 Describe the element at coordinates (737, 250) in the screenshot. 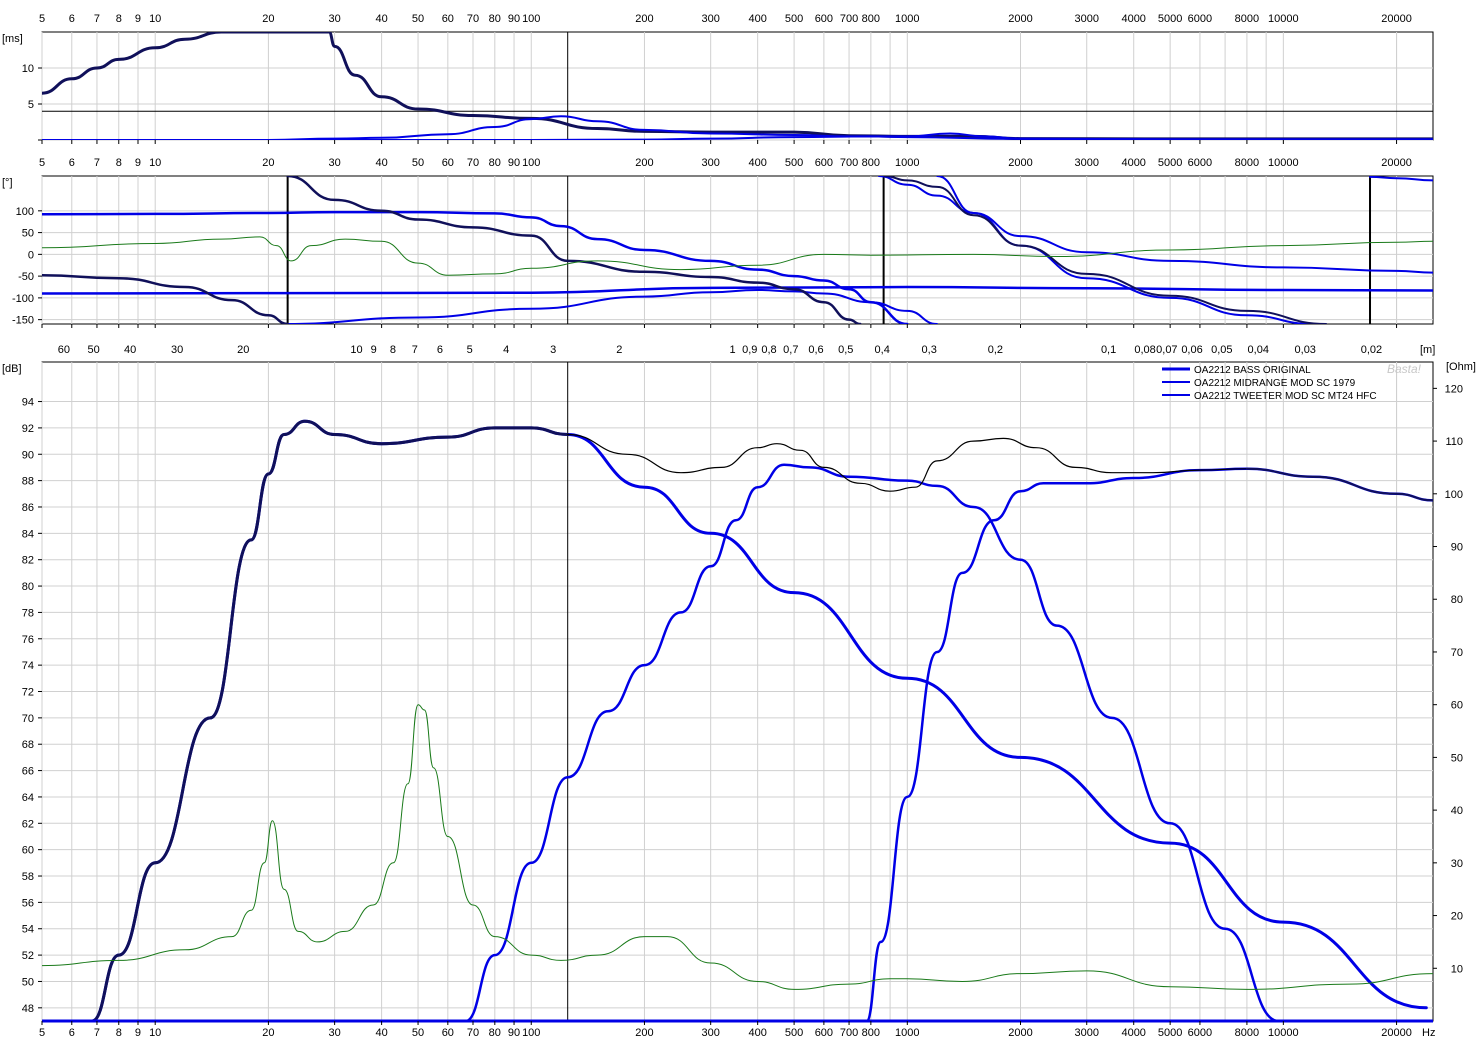

I see `panel-frame-phase` at that location.